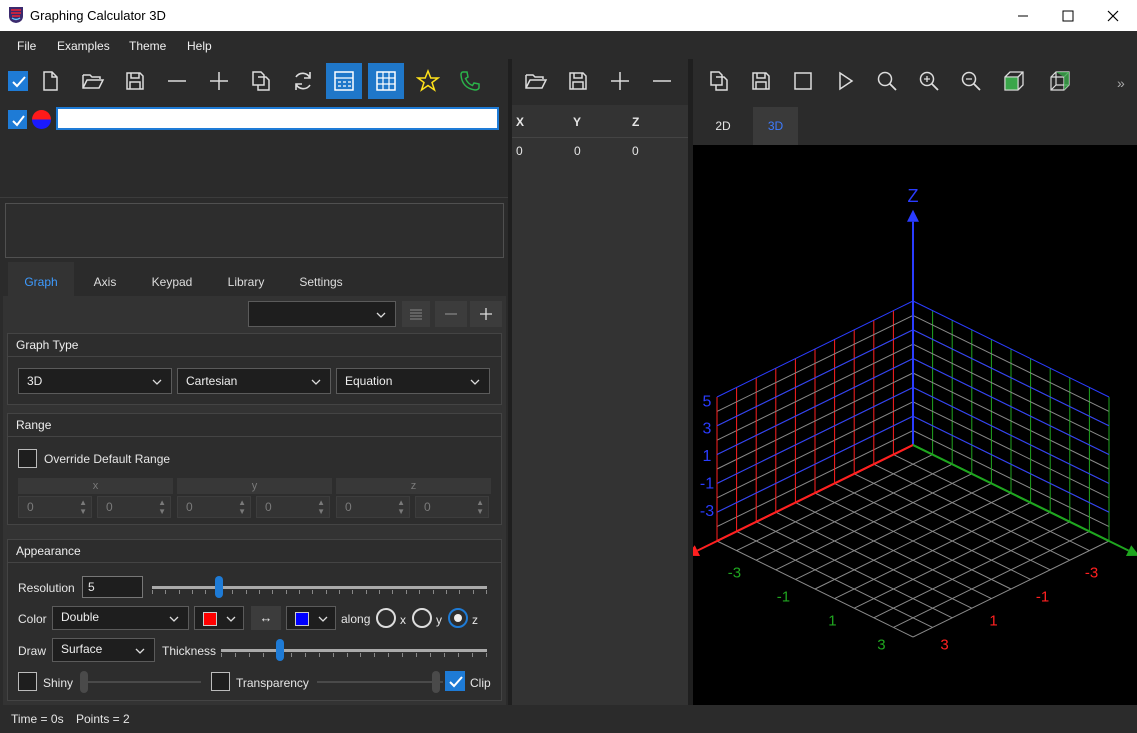  What do you see at coordinates (1113, 15) in the screenshot?
I see `close-button` at bounding box center [1113, 15].